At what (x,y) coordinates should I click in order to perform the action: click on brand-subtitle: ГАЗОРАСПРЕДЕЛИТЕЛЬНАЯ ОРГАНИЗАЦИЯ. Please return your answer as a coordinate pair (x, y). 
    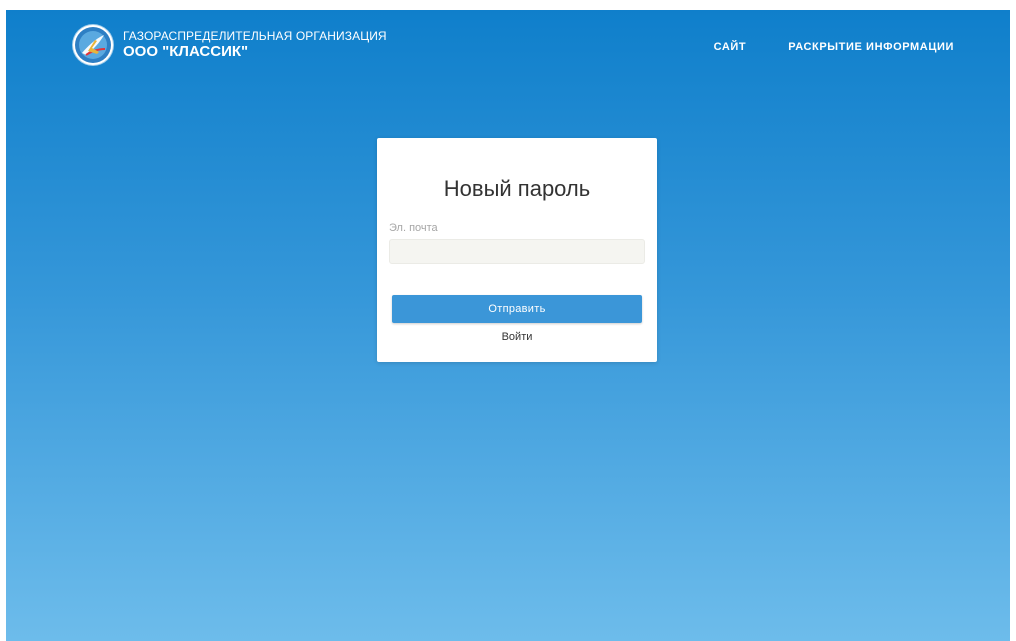
    Looking at the image, I should click on (255, 36).